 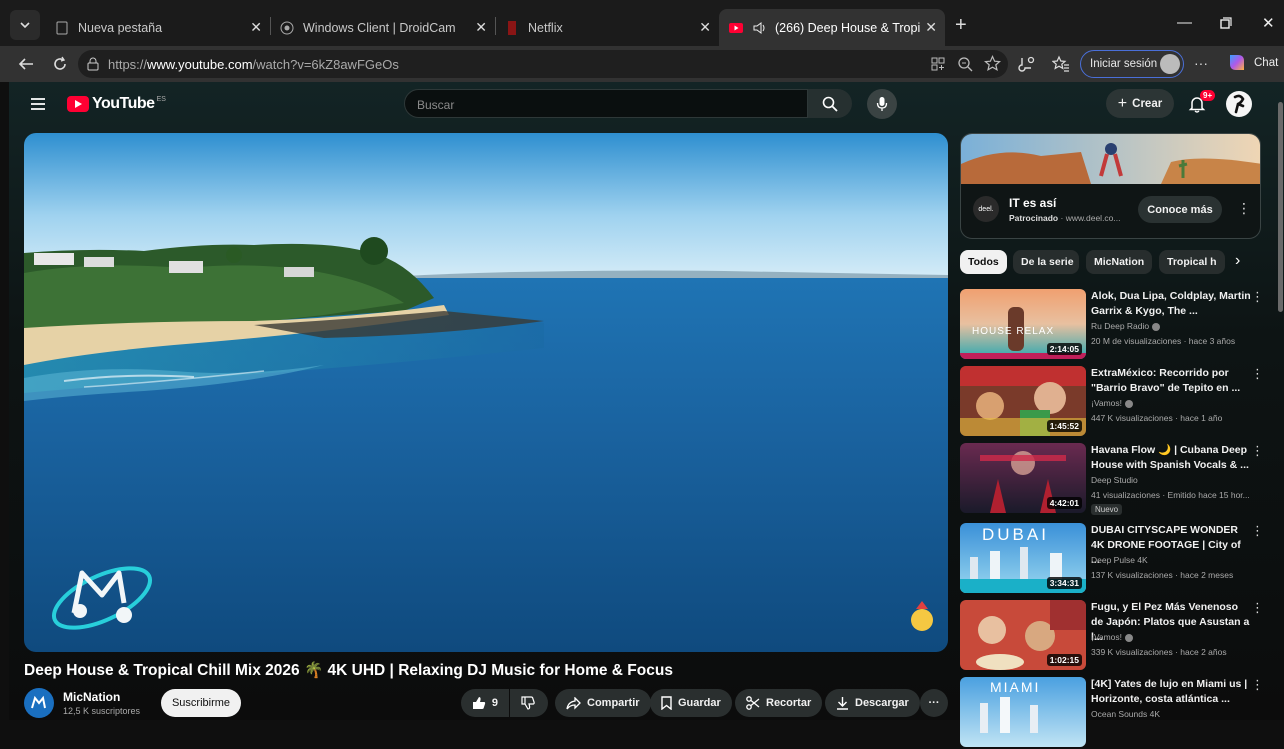 I want to click on netflix-icon, so click(x=512, y=27).